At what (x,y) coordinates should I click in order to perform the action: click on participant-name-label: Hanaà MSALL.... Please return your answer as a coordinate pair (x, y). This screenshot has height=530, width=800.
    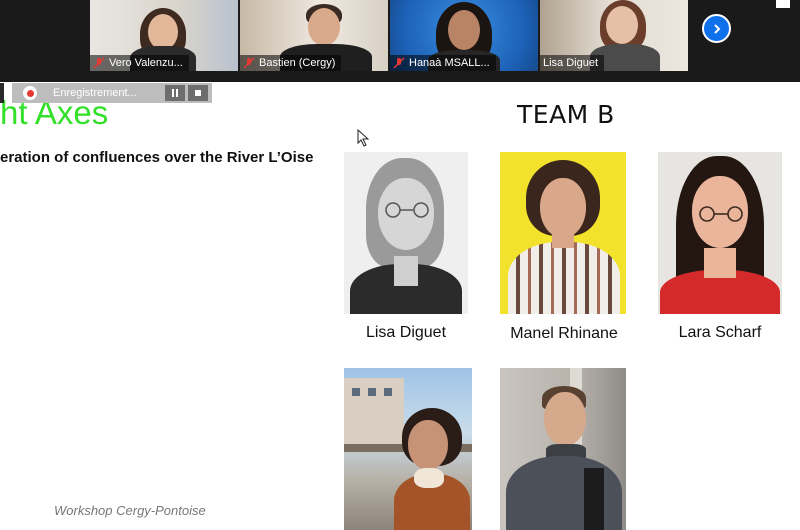
    Looking at the image, I should click on (443, 63).